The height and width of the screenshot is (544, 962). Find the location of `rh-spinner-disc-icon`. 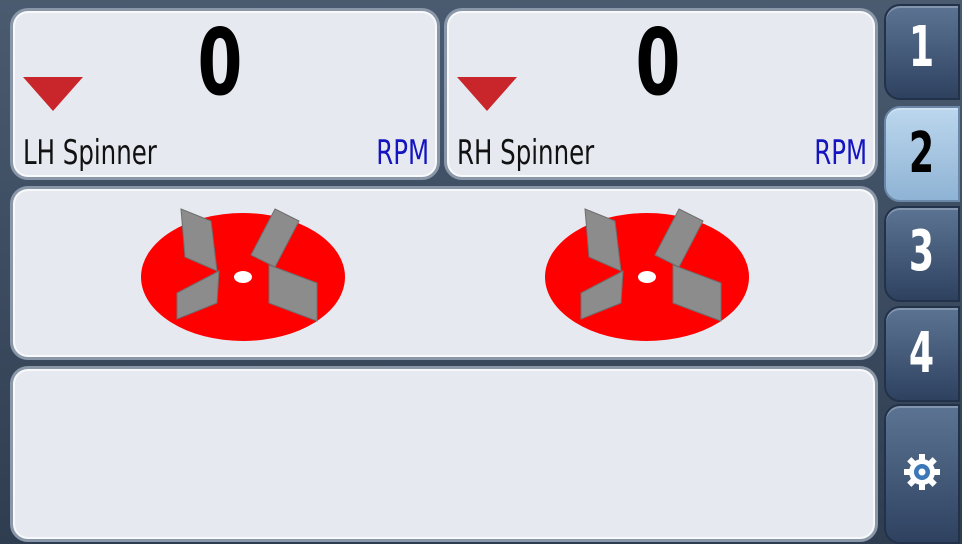

rh-spinner-disc-icon is located at coordinates (647, 274).